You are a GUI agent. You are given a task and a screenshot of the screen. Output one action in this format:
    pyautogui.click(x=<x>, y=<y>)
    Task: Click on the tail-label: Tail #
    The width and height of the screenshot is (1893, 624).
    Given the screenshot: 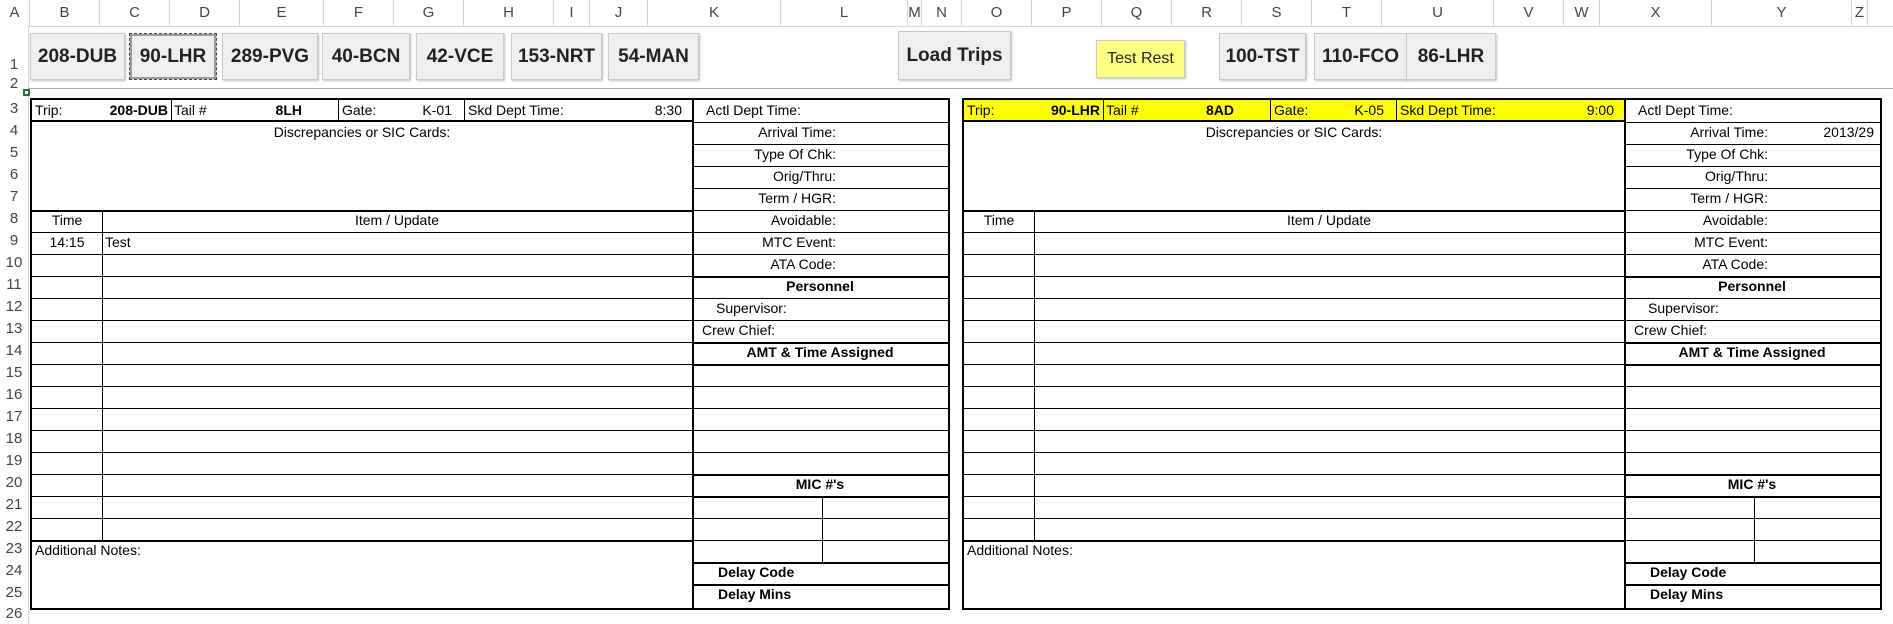 What is the action you would take?
    pyautogui.click(x=1122, y=110)
    